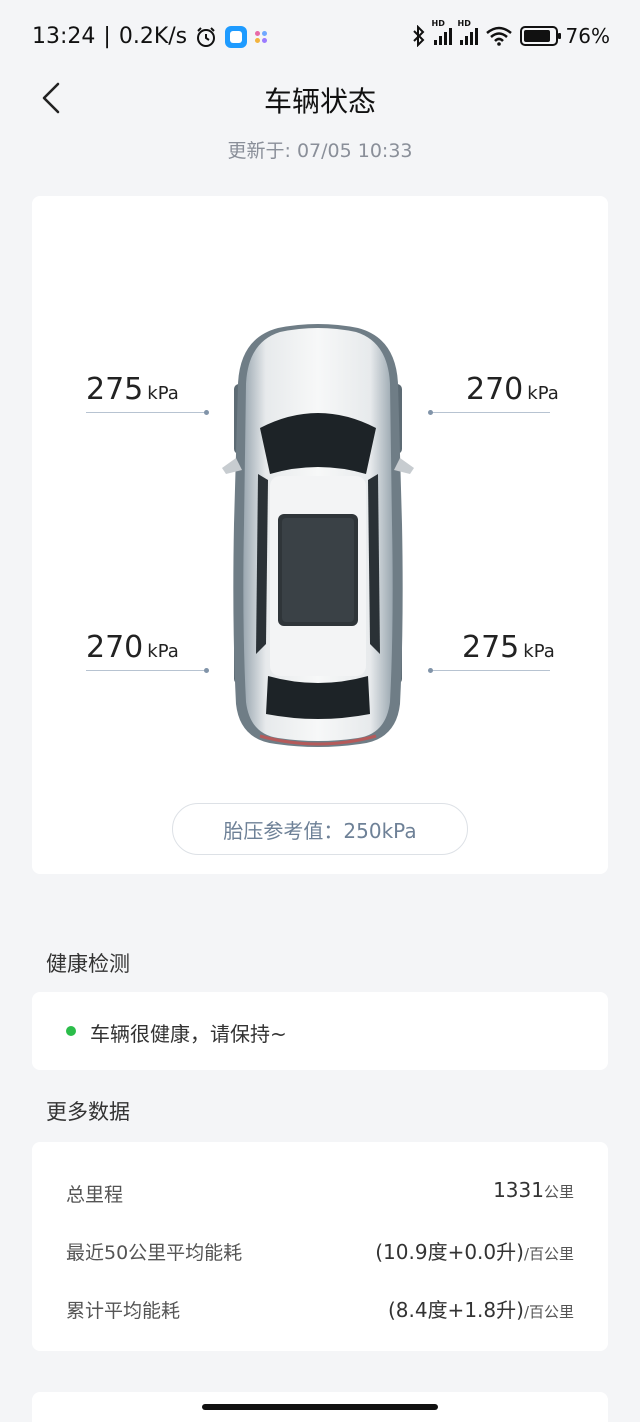  I want to click on assistant-icon, so click(263, 36).